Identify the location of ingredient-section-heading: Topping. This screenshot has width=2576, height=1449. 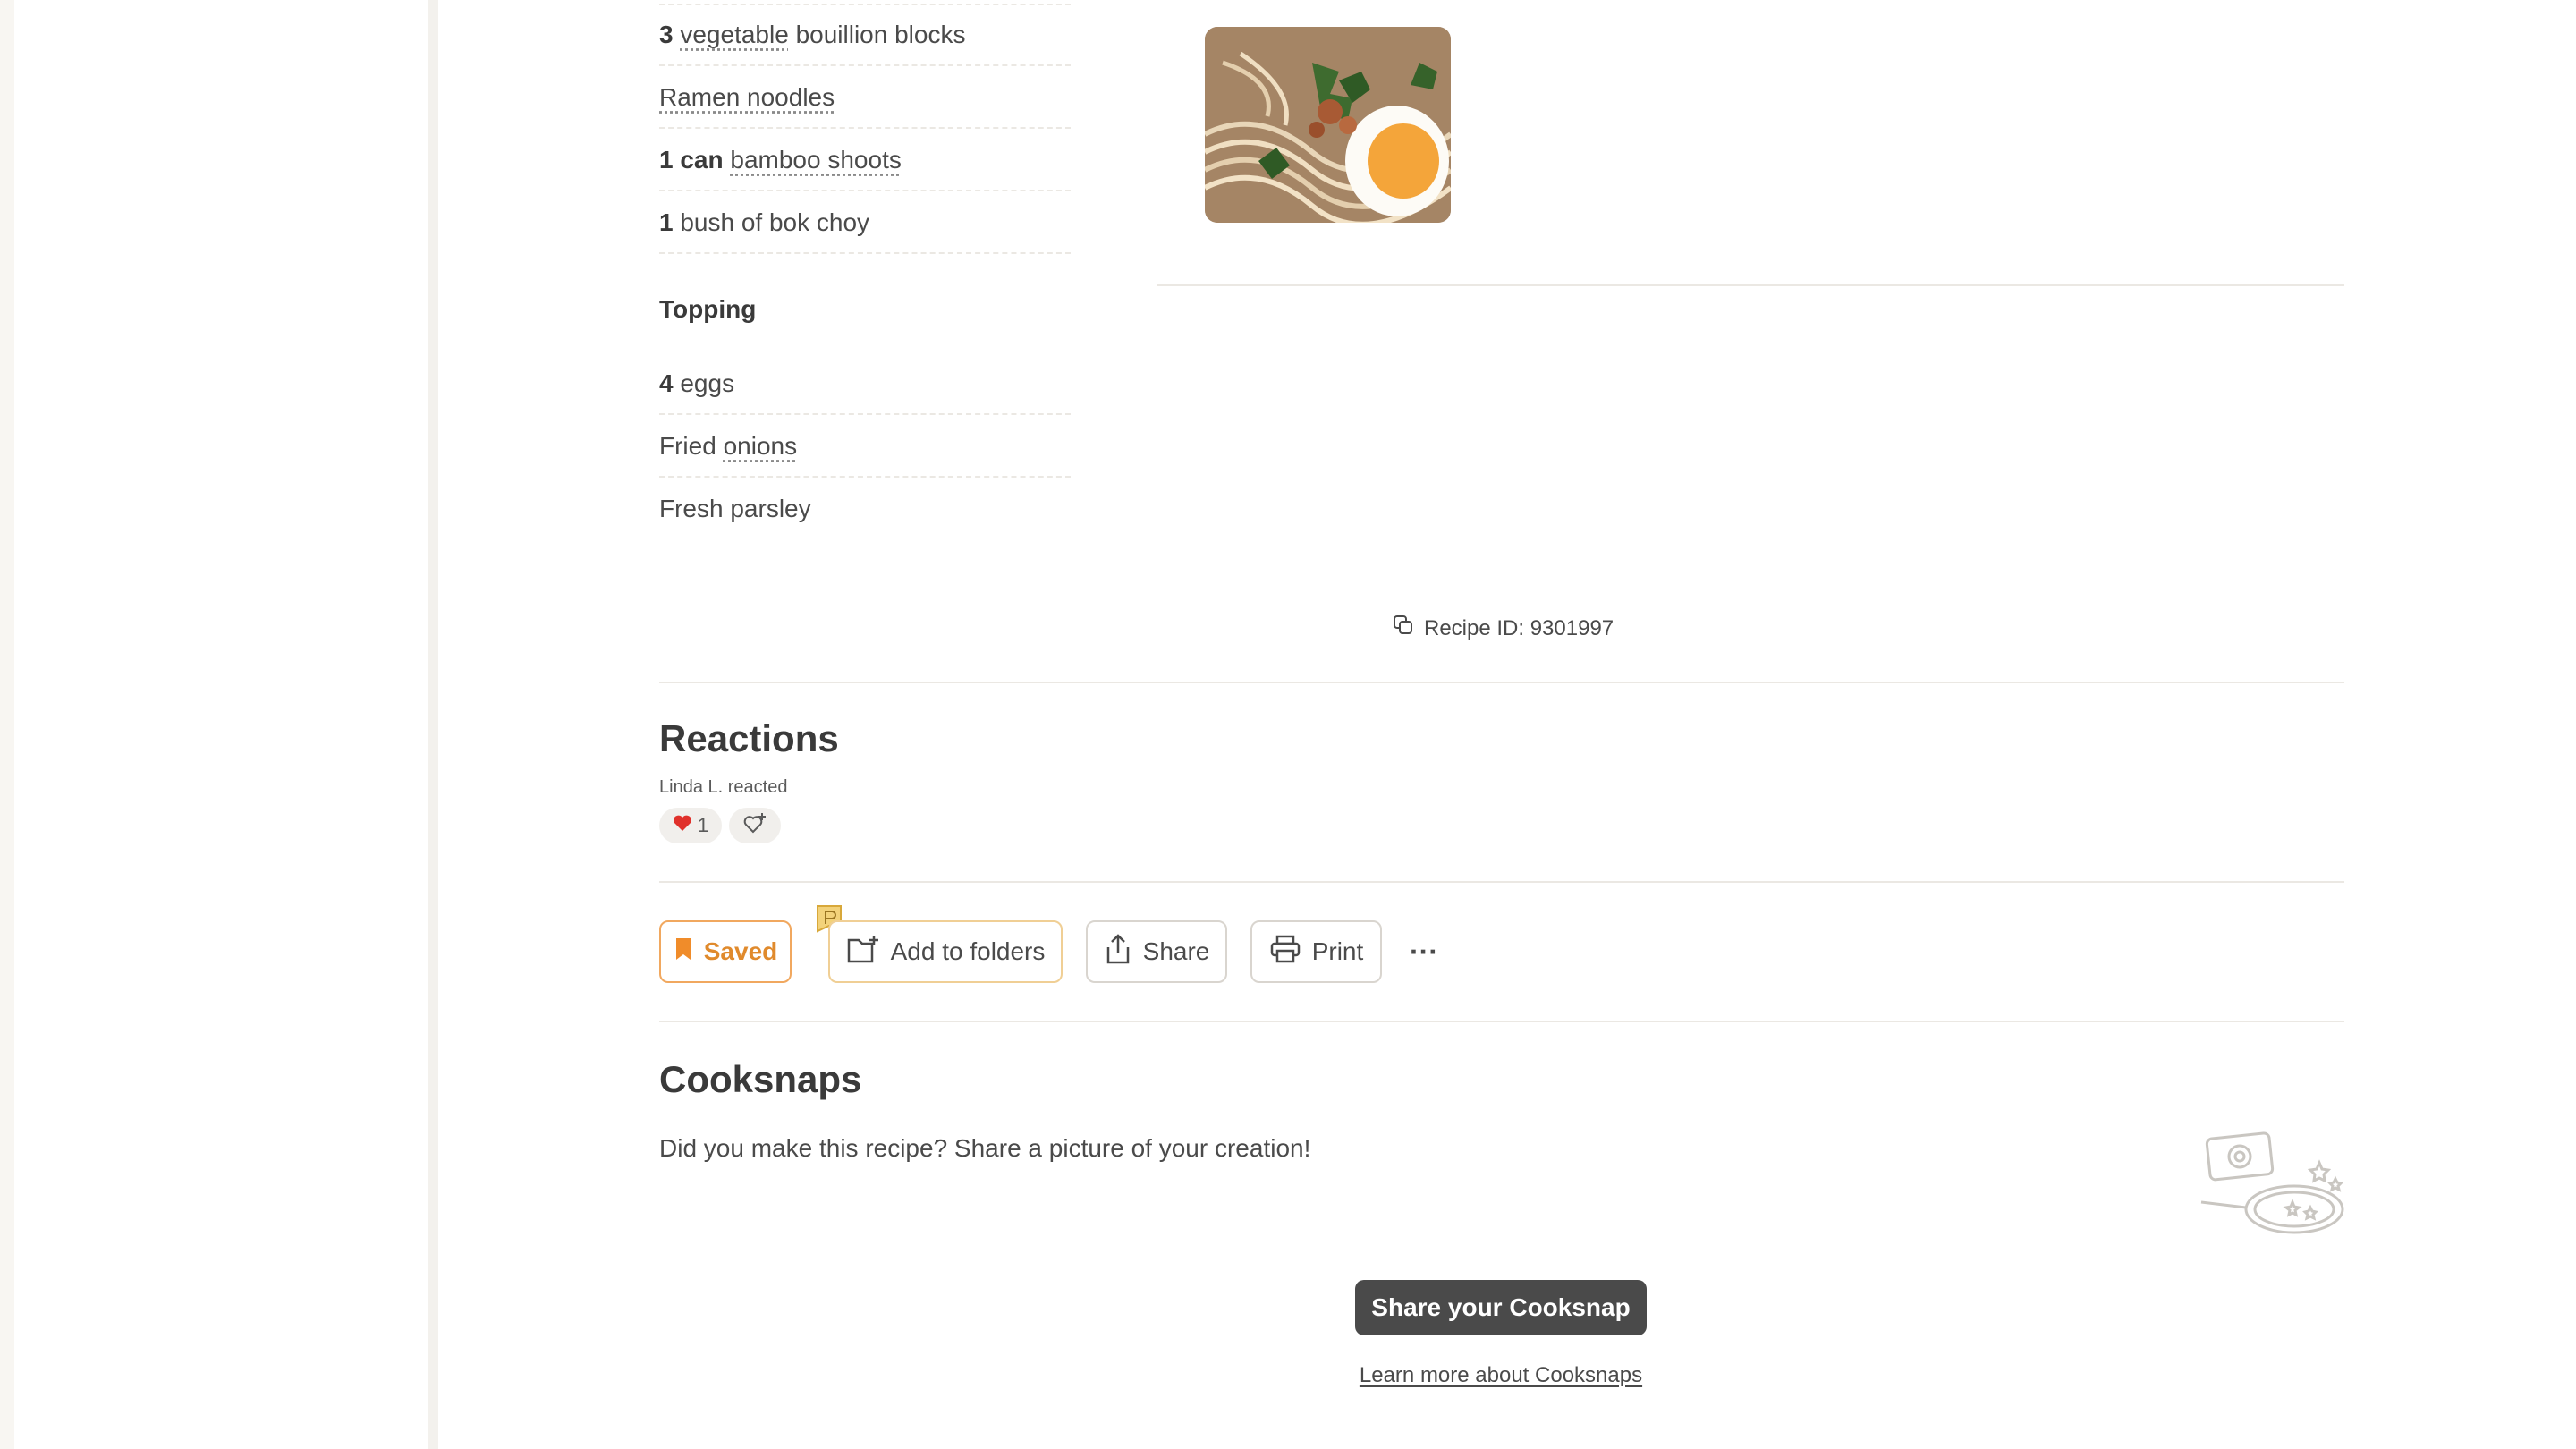
(708, 309).